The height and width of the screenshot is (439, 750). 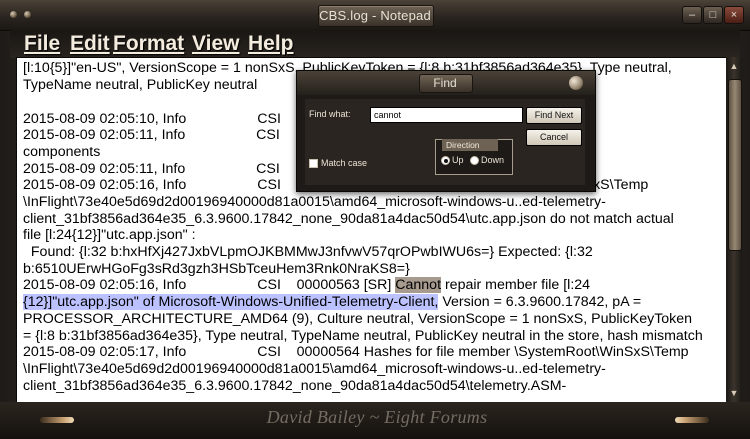 What do you see at coordinates (735, 165) in the screenshot?
I see `scroll-thumb` at bounding box center [735, 165].